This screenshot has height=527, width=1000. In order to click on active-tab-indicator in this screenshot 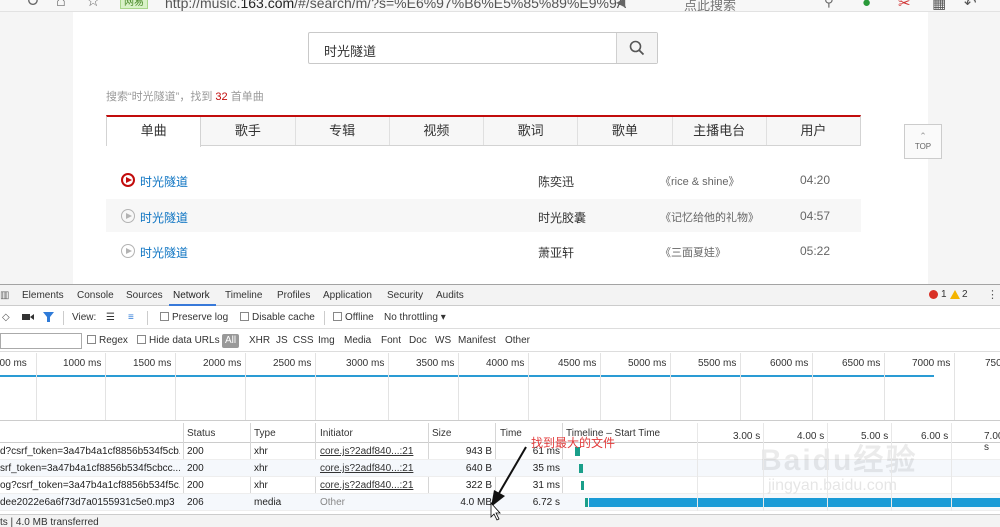, I will do `click(192, 305)`.